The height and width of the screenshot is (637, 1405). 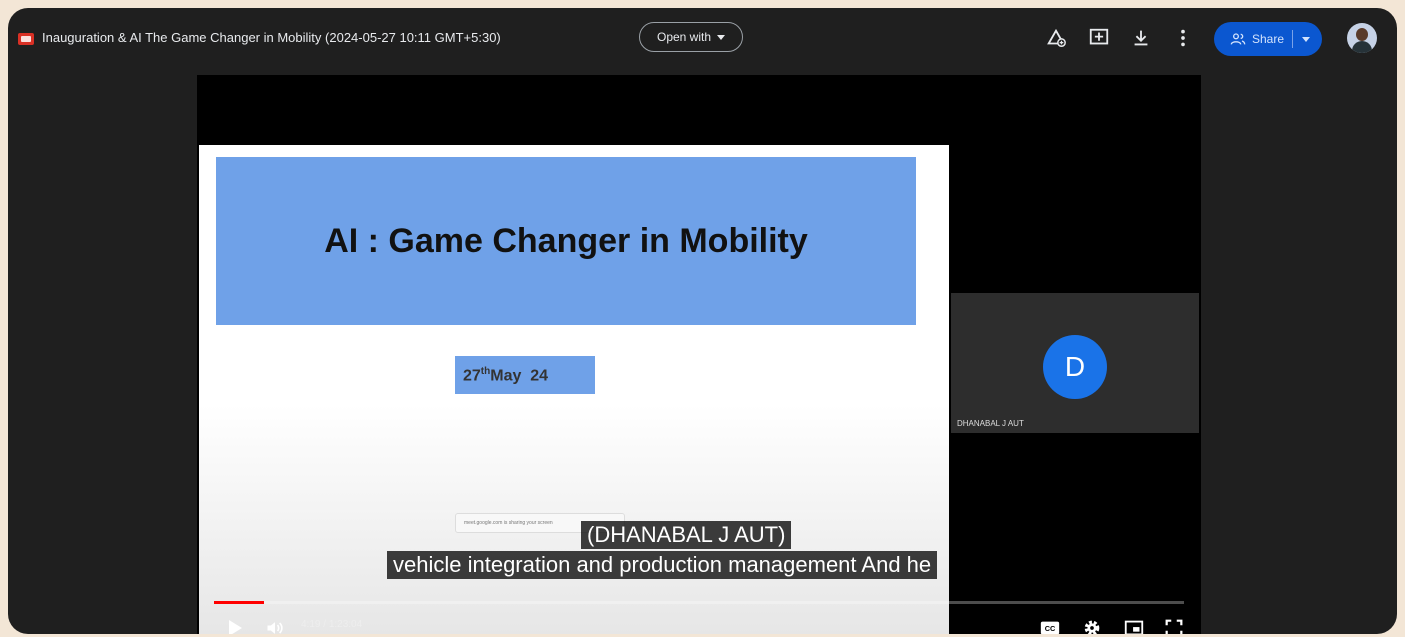 What do you see at coordinates (1134, 625) in the screenshot?
I see `miniplayer-icon` at bounding box center [1134, 625].